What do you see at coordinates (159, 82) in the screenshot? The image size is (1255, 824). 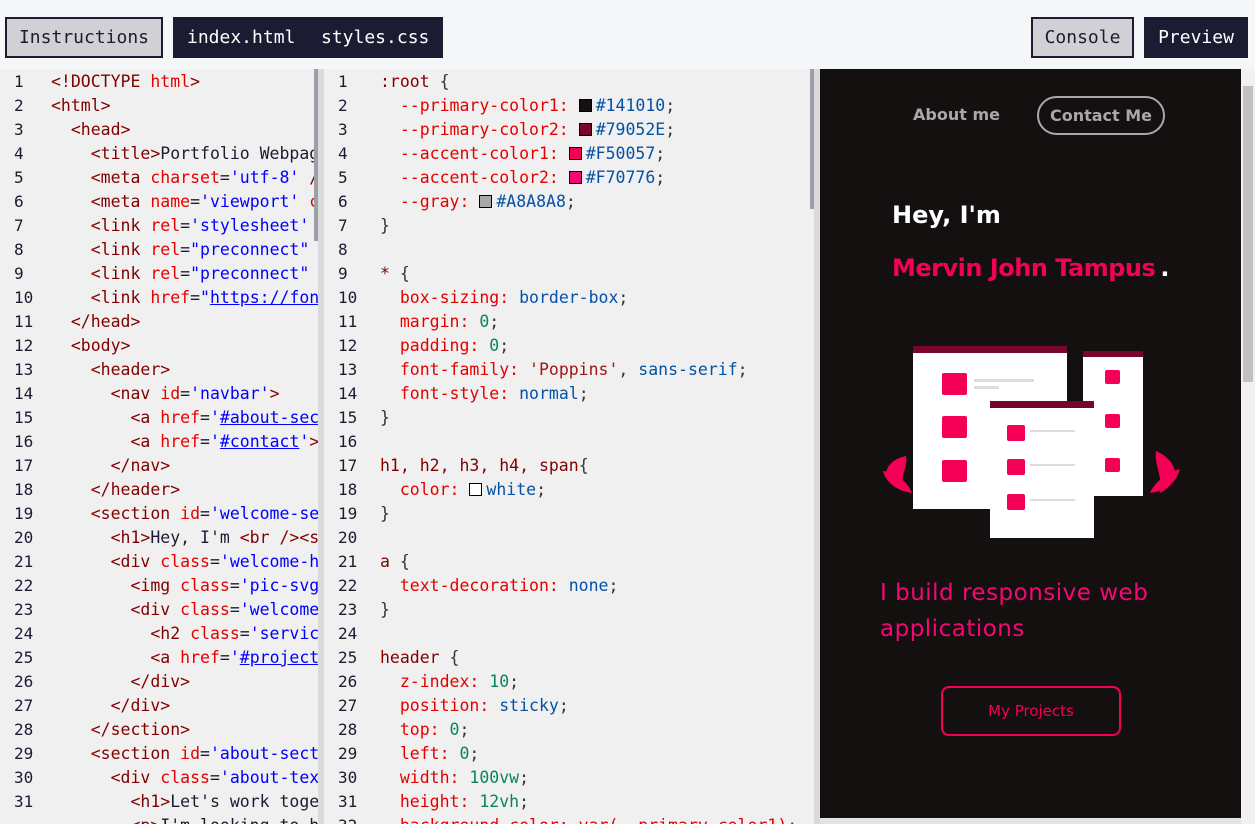 I see `code-line: 1 <!DOCTYPE html>` at bounding box center [159, 82].